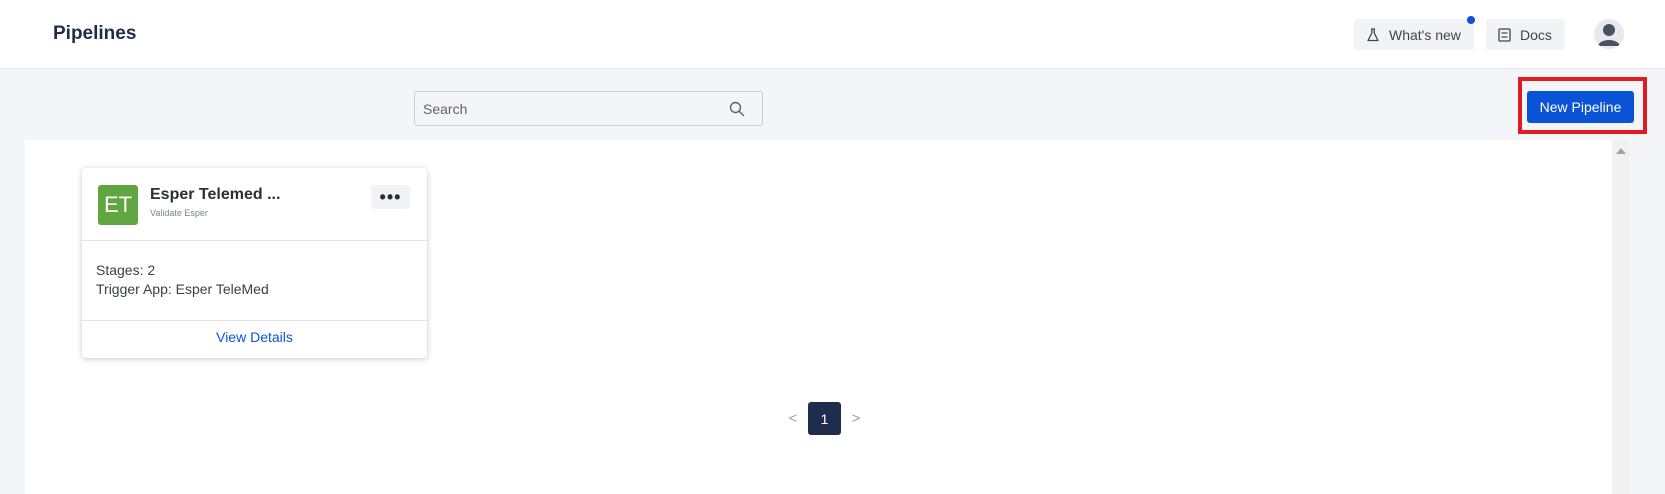  I want to click on flask-icon, so click(1373, 34).